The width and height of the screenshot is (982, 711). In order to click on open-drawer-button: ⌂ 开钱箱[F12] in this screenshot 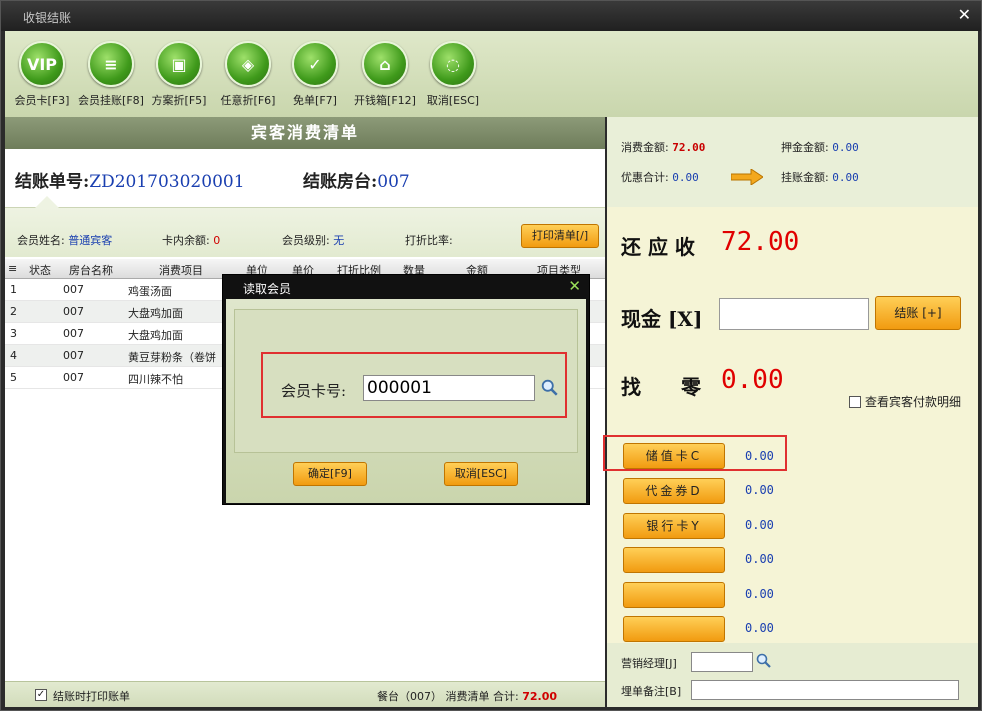, I will do `click(385, 74)`.